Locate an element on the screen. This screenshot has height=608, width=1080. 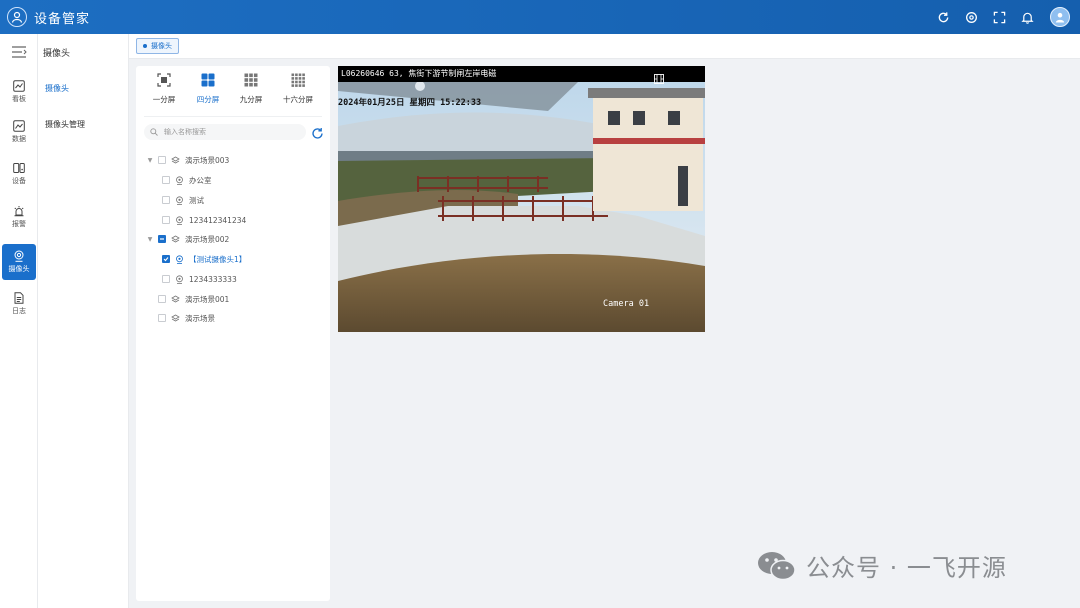
tree-node-scene-003: ▼ 演示场景003 is located at coordinates (188, 160).